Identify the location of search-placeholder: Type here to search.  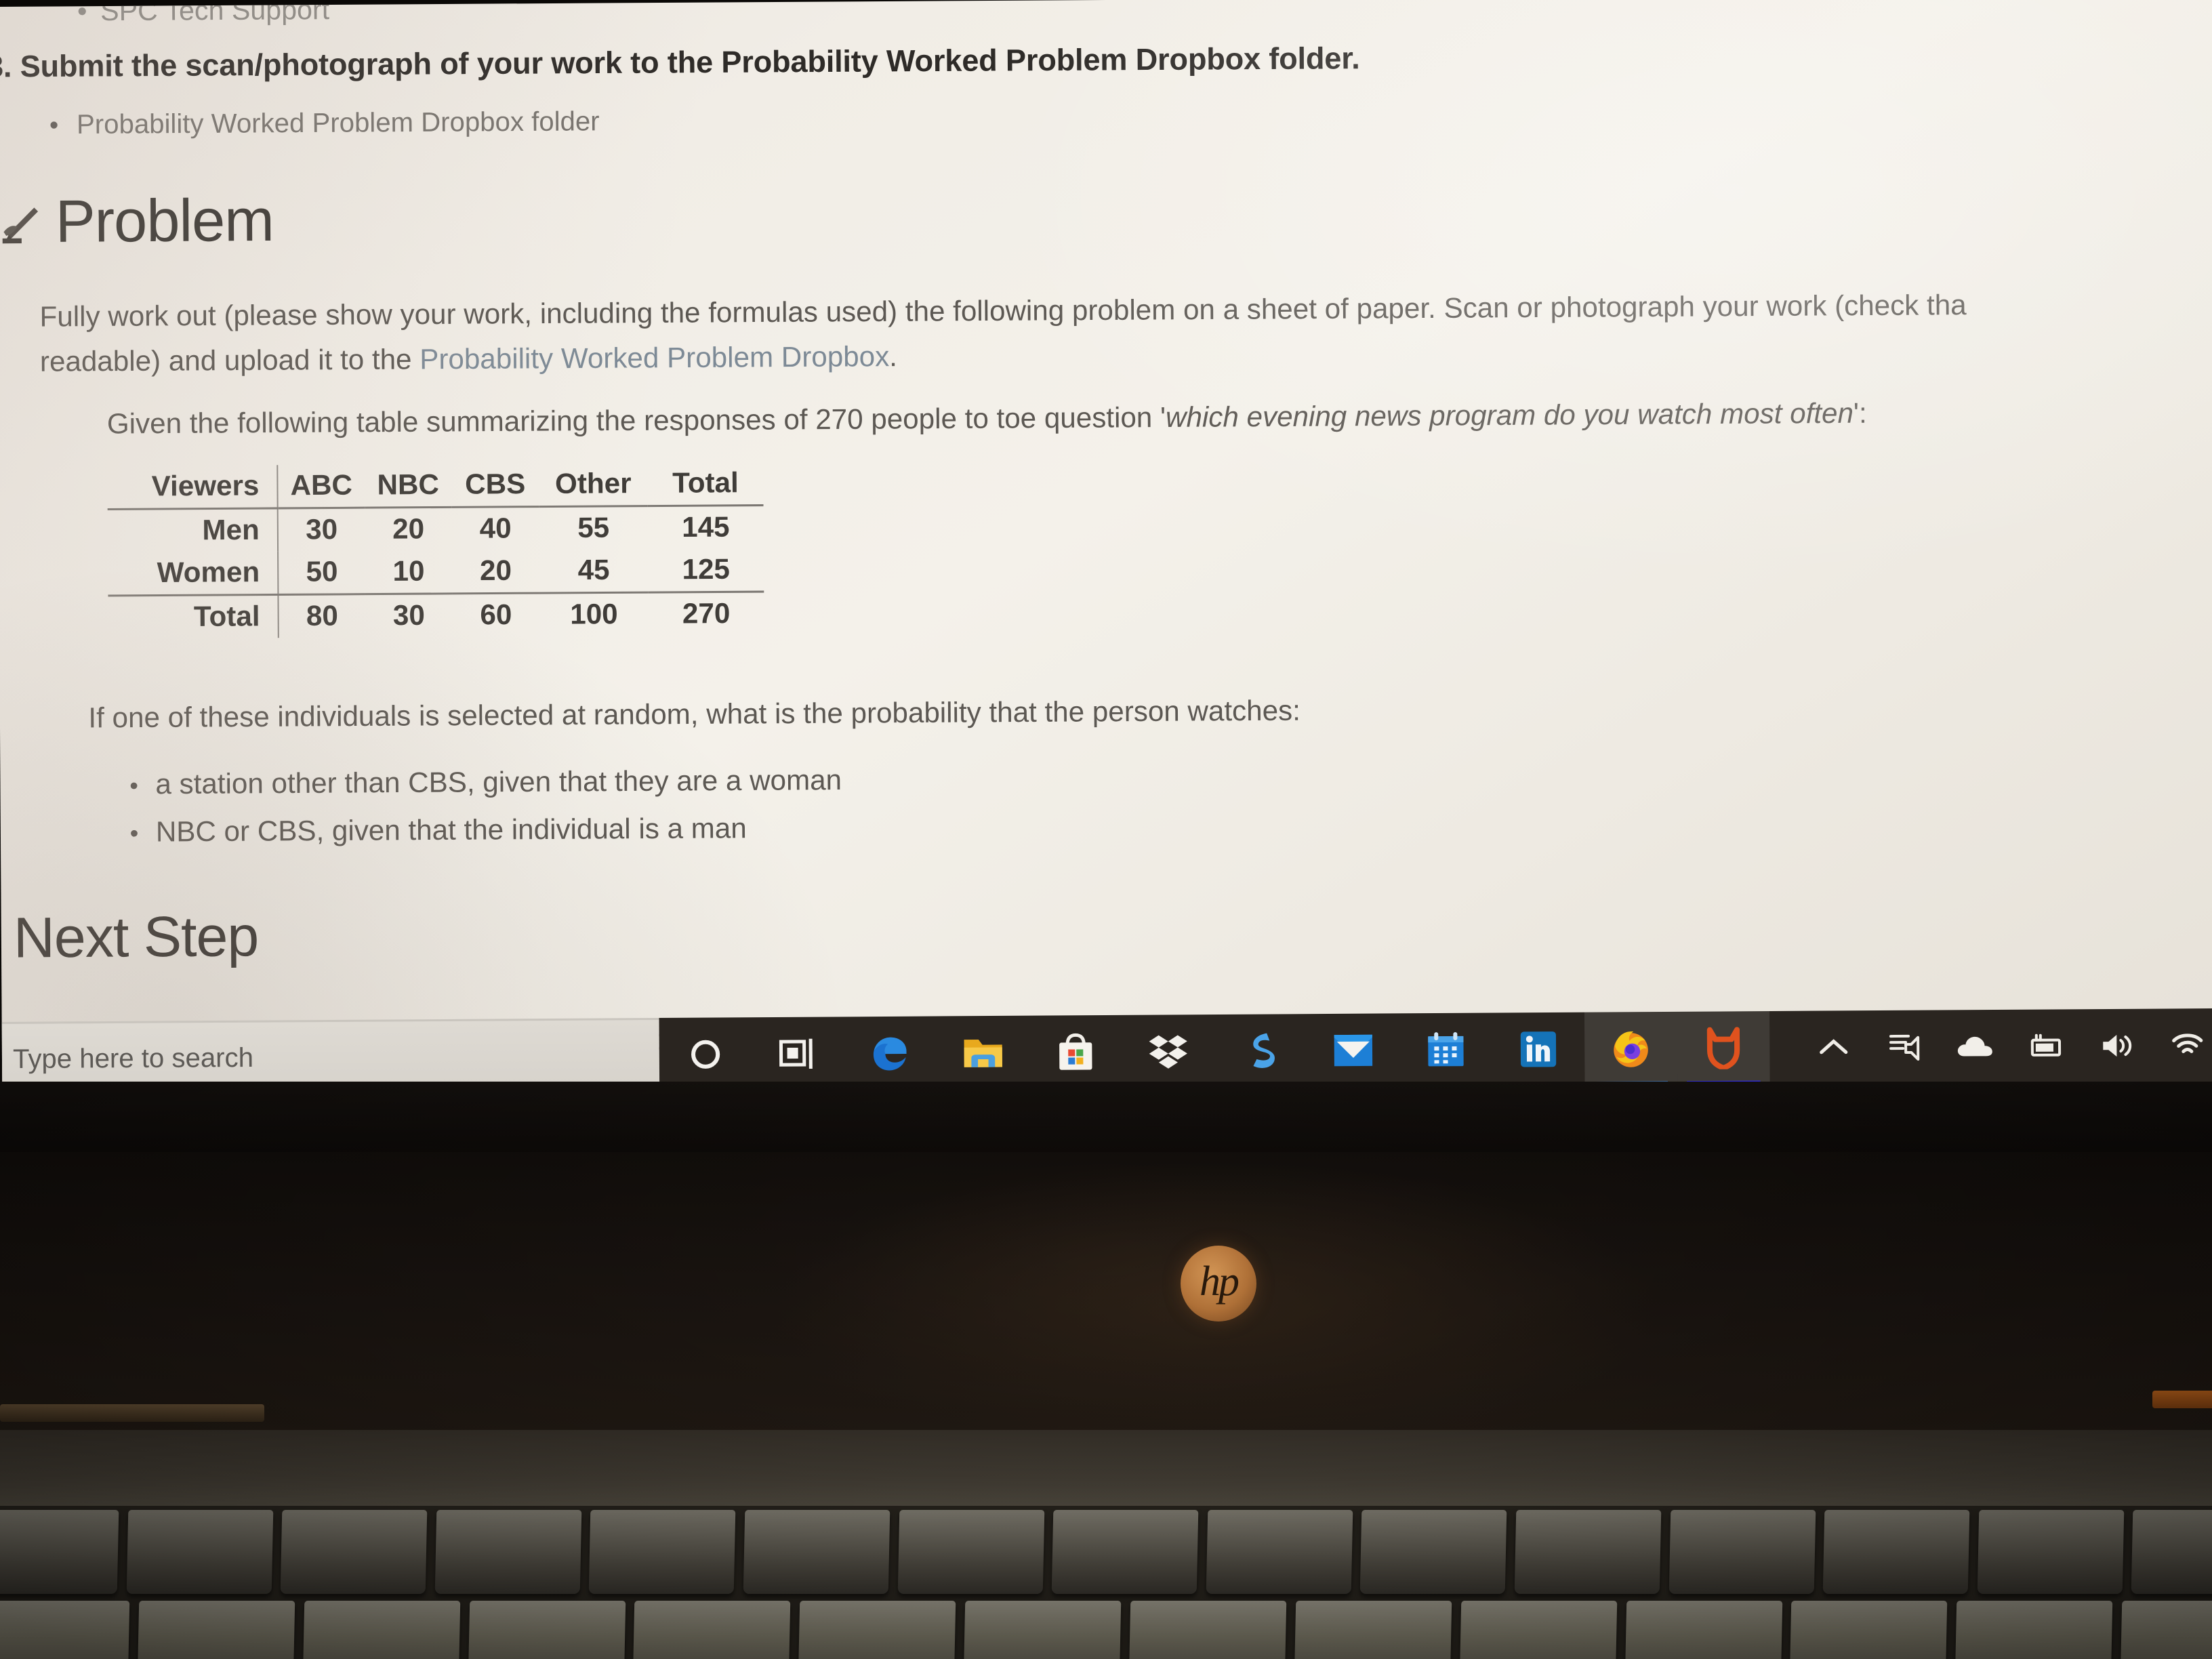
(133, 1058).